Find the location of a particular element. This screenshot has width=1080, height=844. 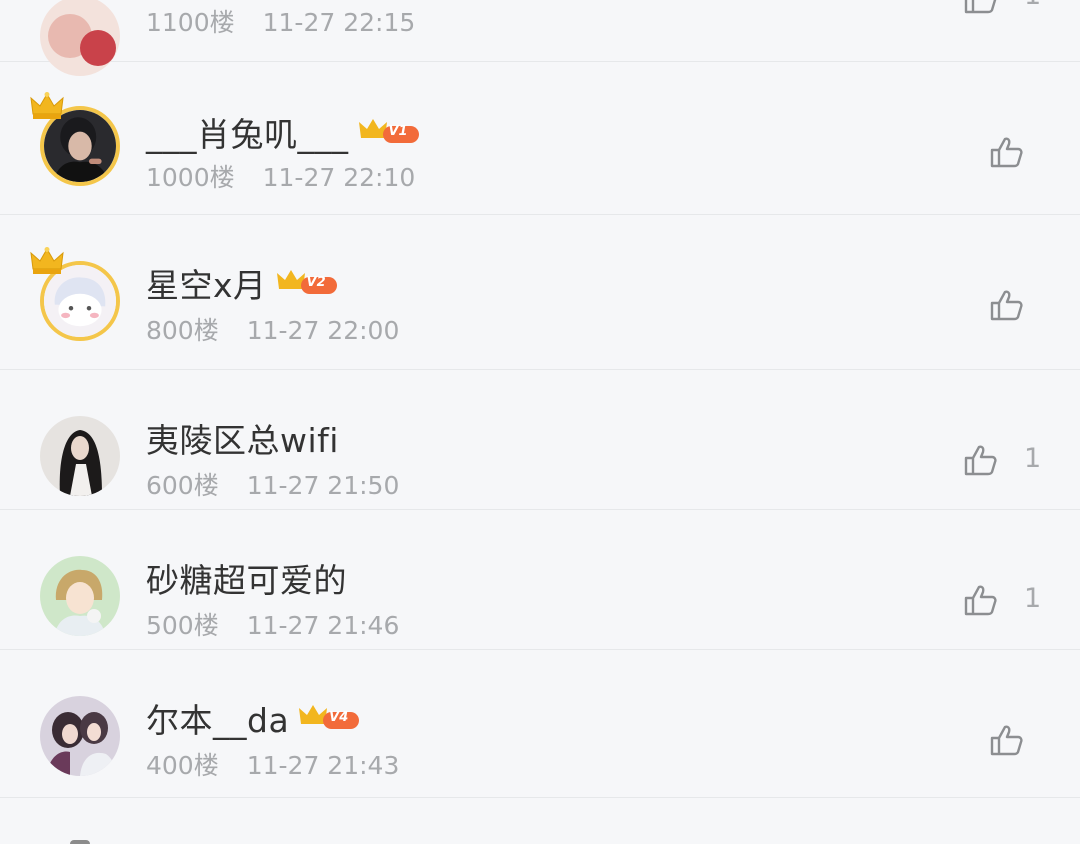

floor-number: 500楼 is located at coordinates (182, 625).